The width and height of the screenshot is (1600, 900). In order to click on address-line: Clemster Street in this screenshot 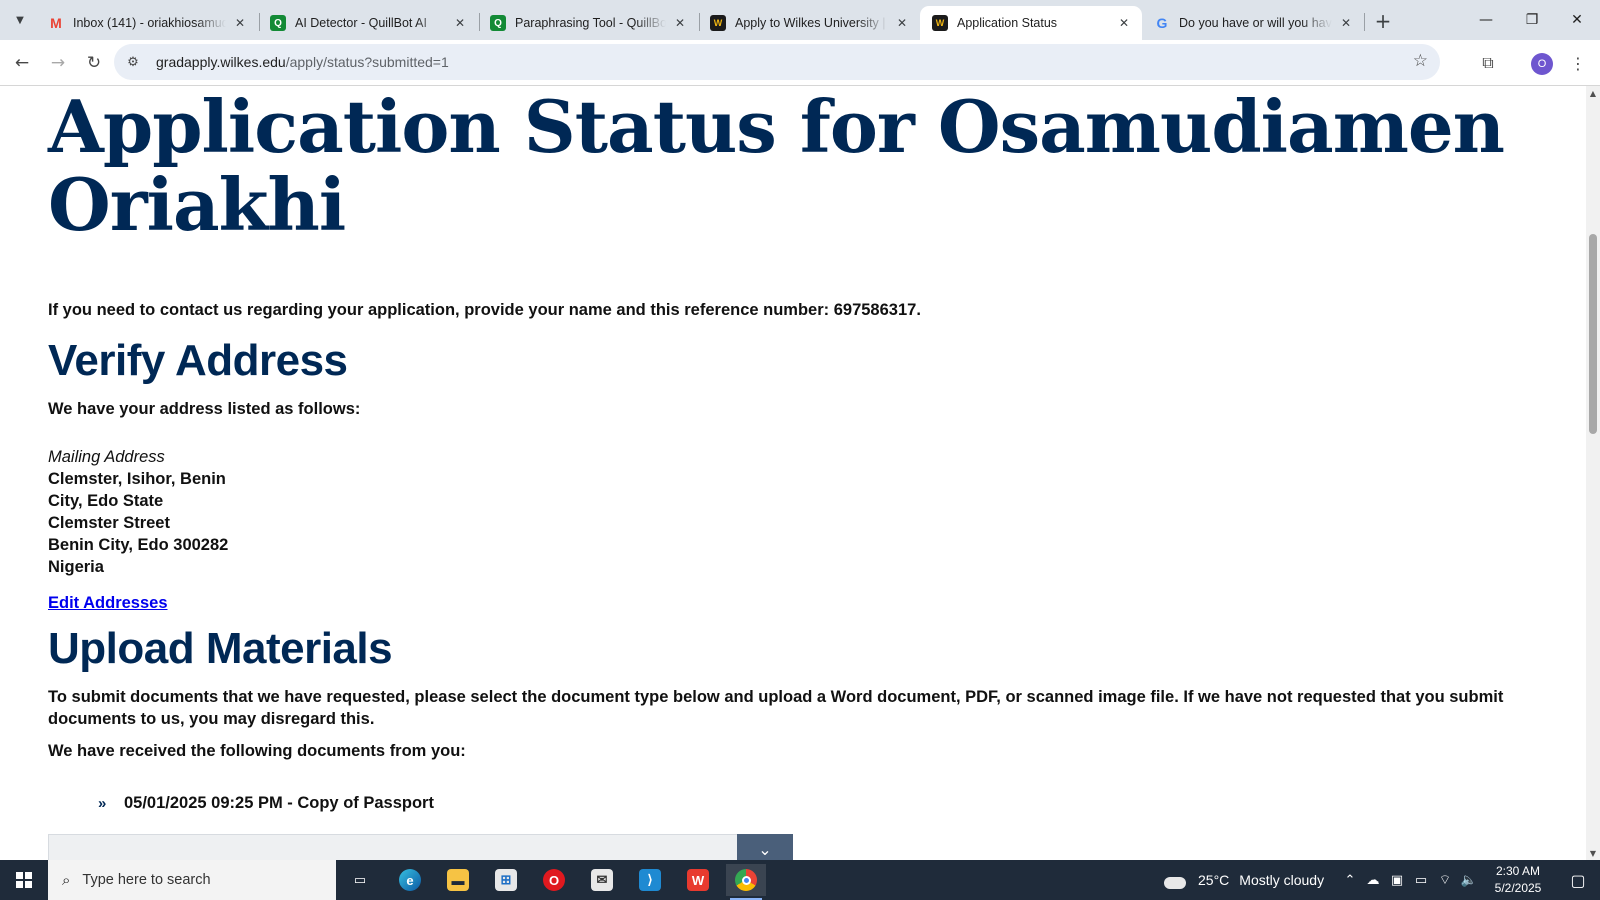, I will do `click(109, 523)`.